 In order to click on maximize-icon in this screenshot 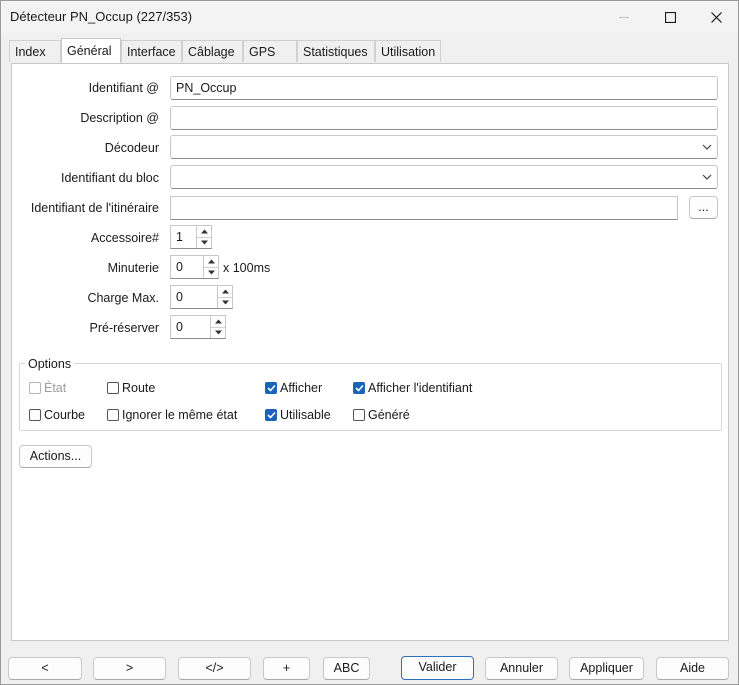, I will do `click(670, 17)`.